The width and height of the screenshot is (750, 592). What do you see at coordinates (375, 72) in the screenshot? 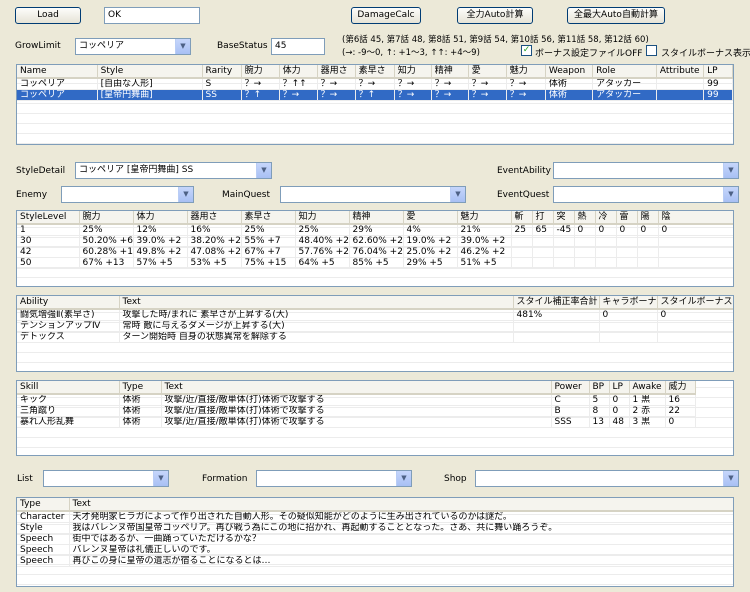
I see `style-list-column-header: 素早さ` at bounding box center [375, 72].